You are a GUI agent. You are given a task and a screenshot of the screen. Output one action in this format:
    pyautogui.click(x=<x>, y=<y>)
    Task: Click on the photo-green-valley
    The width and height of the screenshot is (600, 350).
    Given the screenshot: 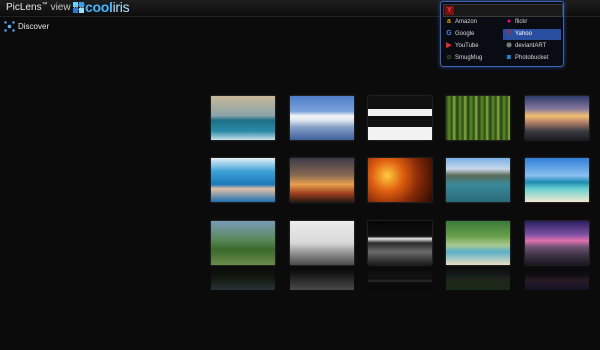 What is the action you would take?
    pyautogui.click(x=243, y=243)
    